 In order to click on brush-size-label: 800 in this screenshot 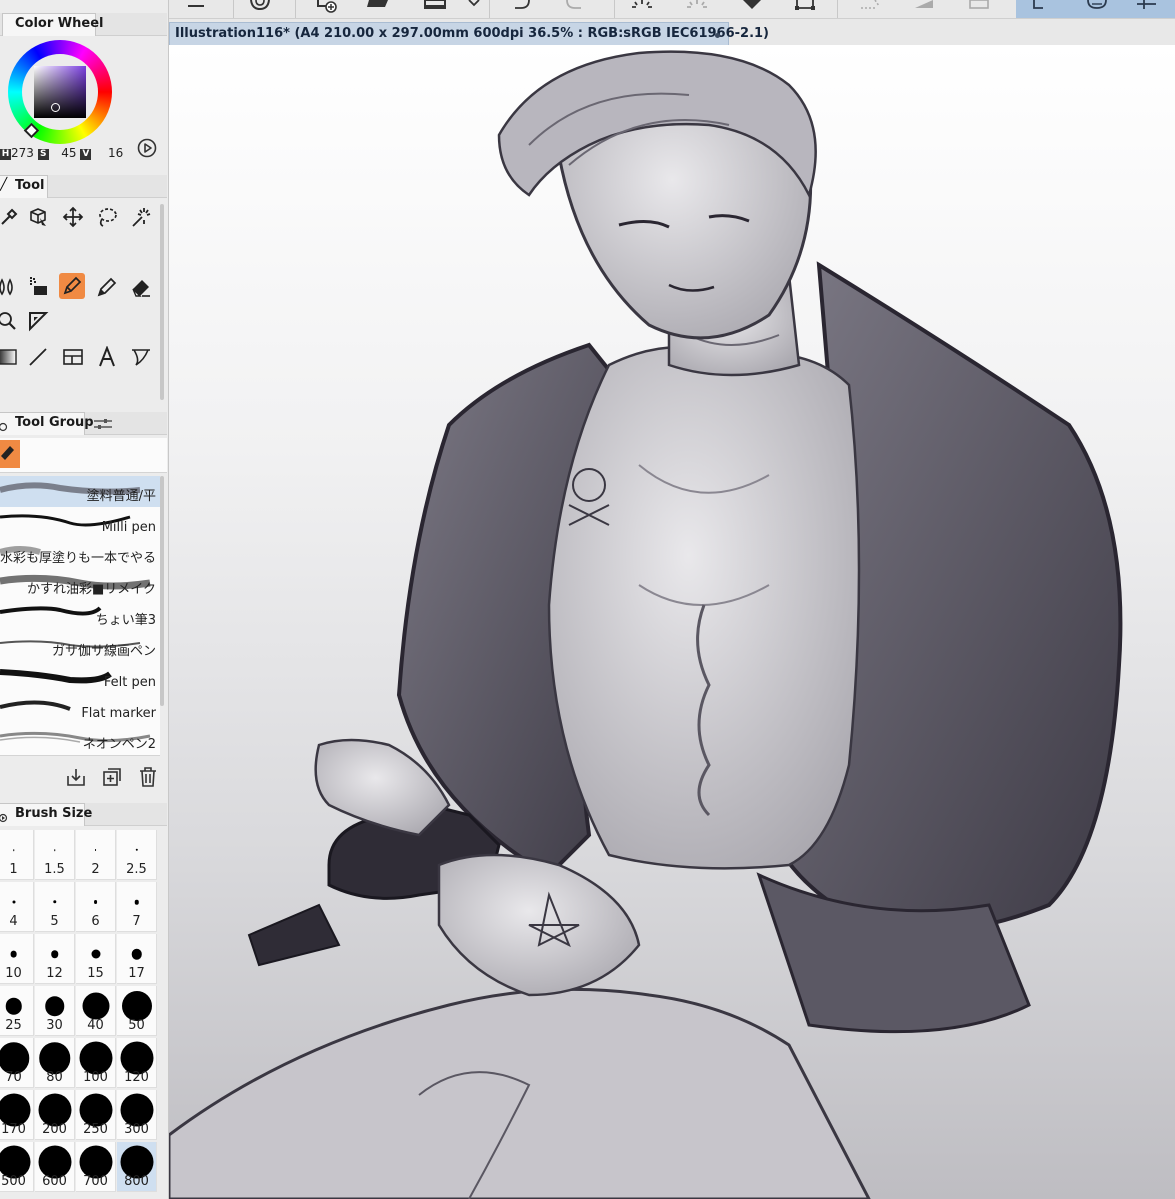, I will do `click(136, 1181)`.